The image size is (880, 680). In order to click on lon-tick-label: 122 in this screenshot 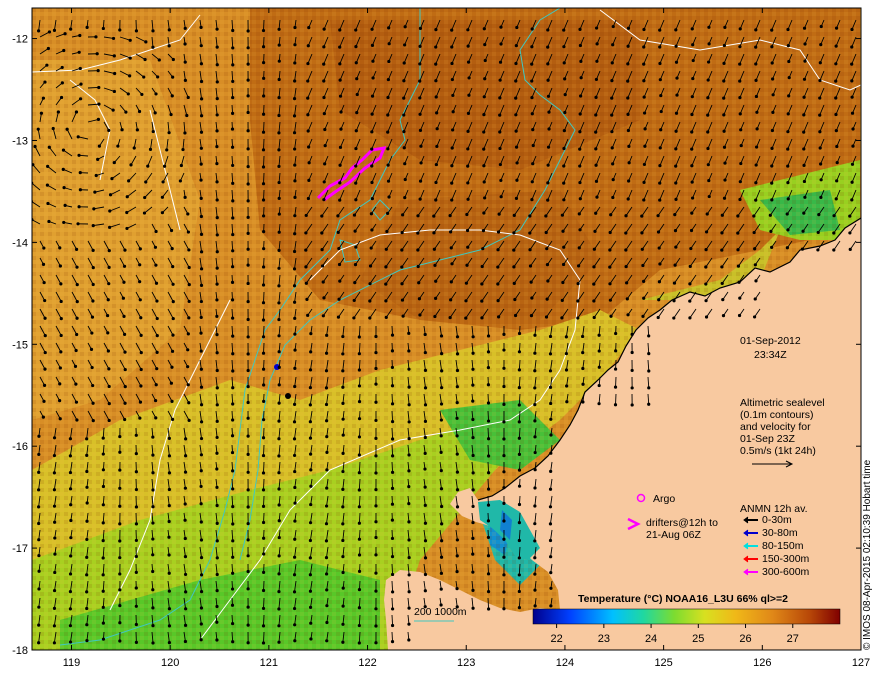, I will do `click(367, 663)`.